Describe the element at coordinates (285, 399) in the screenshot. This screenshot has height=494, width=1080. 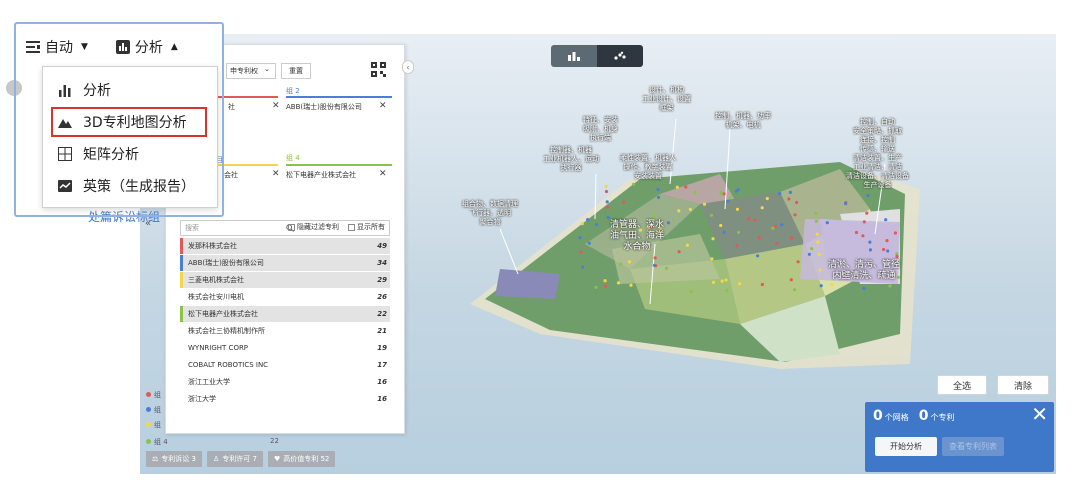
I see `company-list-item: 浙江大学 16` at that location.